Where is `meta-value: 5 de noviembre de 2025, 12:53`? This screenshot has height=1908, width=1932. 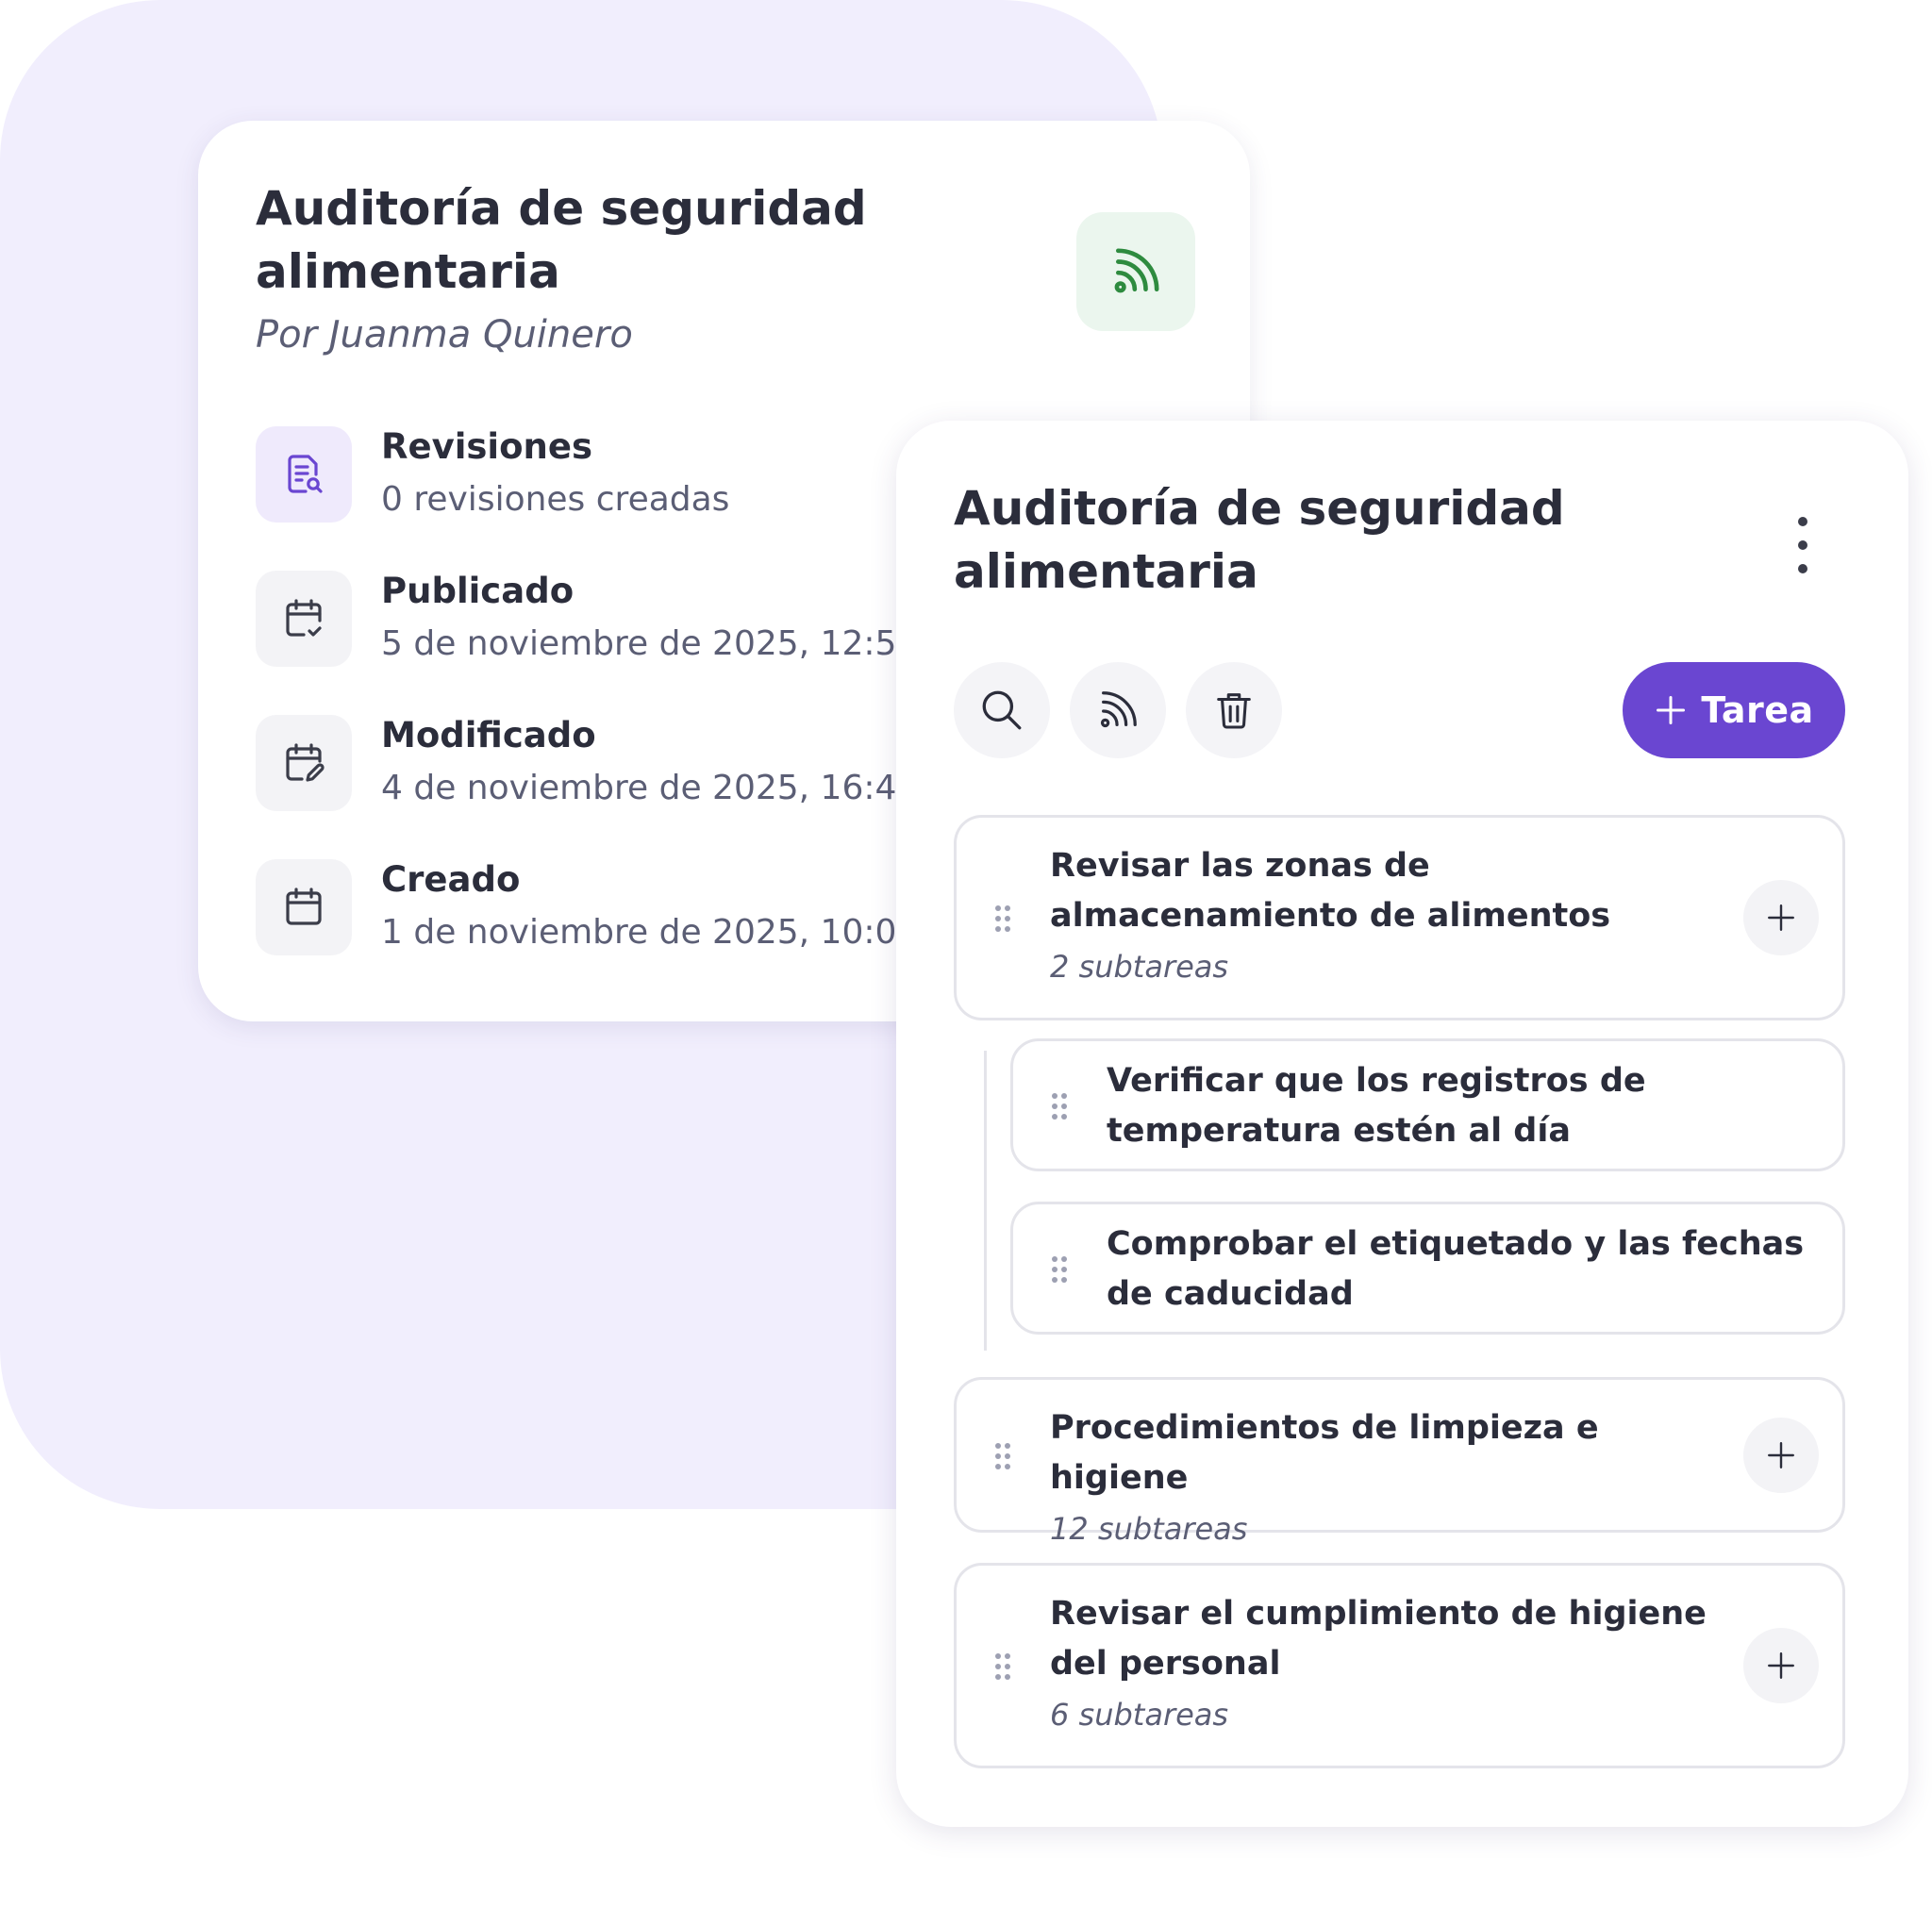 meta-value: 5 de noviembre de 2025, 12:53 is located at coordinates (650, 643).